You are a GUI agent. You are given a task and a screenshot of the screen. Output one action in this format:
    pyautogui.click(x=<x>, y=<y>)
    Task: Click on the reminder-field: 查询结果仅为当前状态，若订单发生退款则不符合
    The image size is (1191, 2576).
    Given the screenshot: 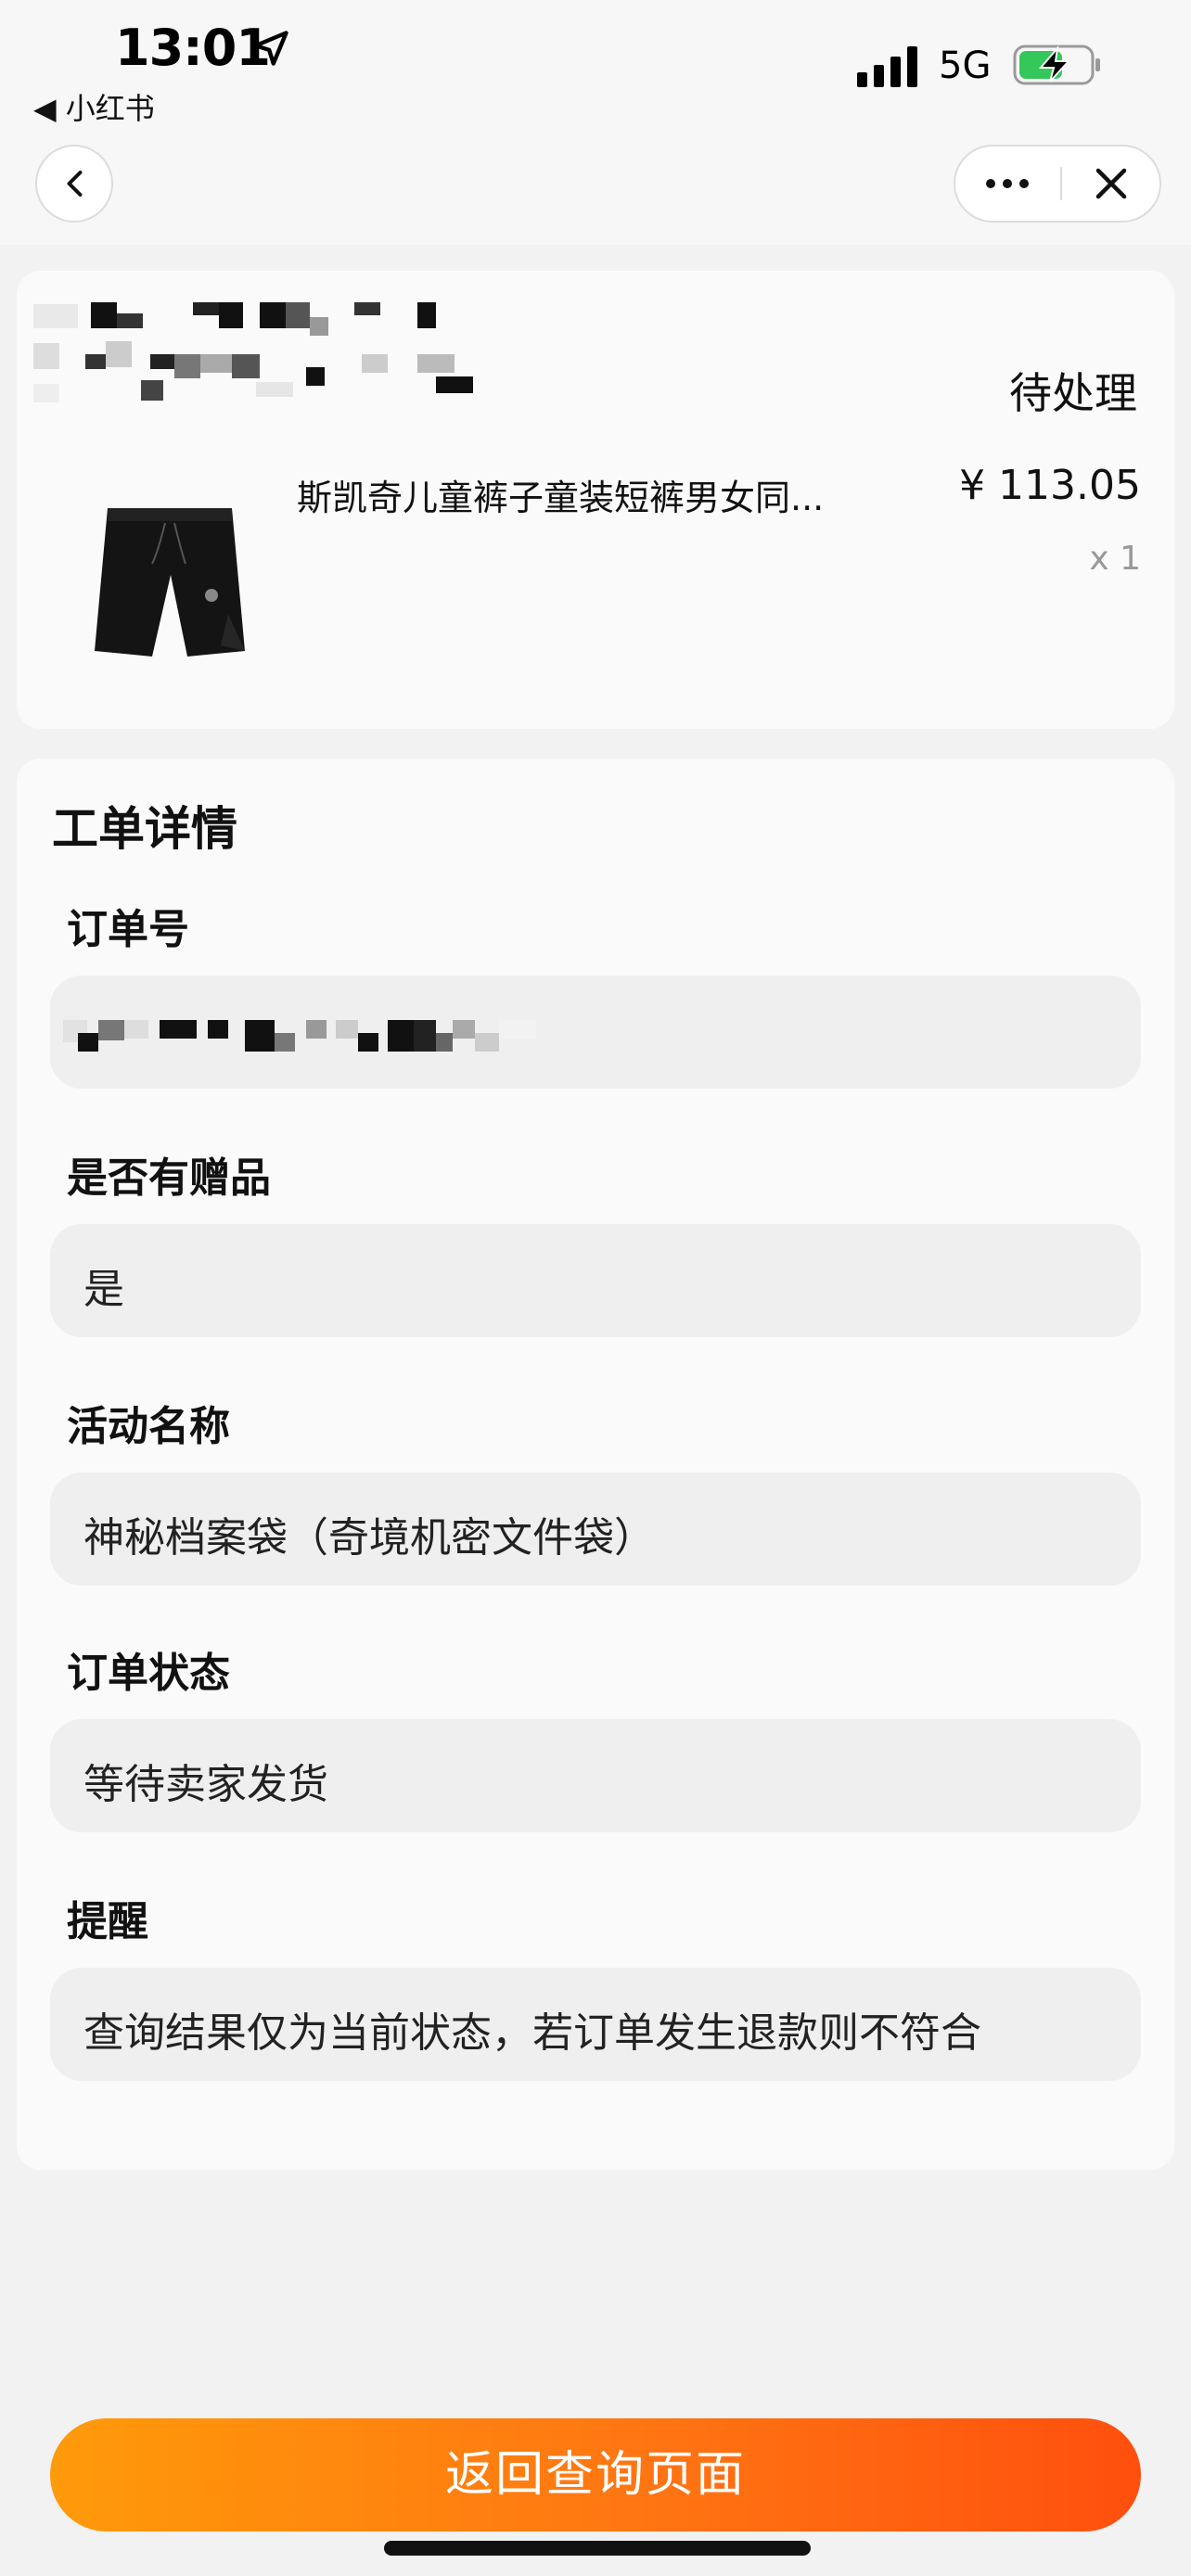 What is the action you would take?
    pyautogui.click(x=595, y=2024)
    